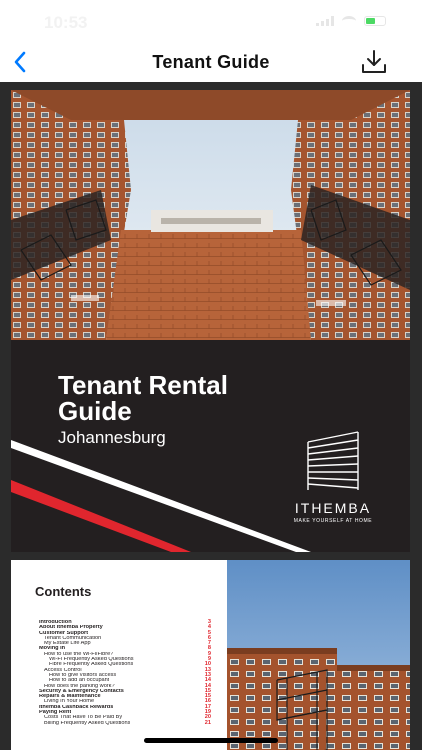 The height and width of the screenshot is (750, 422). What do you see at coordinates (375, 21) in the screenshot?
I see `battery-icon` at bounding box center [375, 21].